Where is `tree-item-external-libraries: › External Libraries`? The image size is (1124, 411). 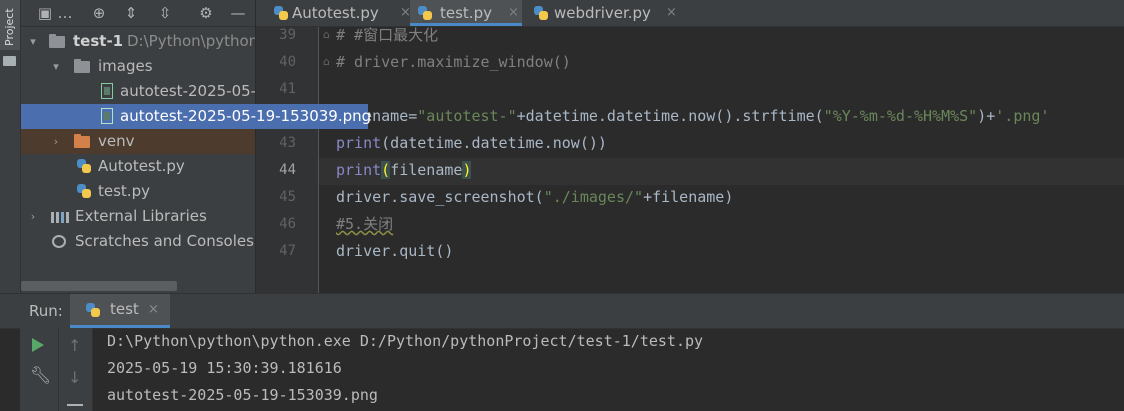
tree-item-external-libraries: › External Libraries is located at coordinates (138, 216).